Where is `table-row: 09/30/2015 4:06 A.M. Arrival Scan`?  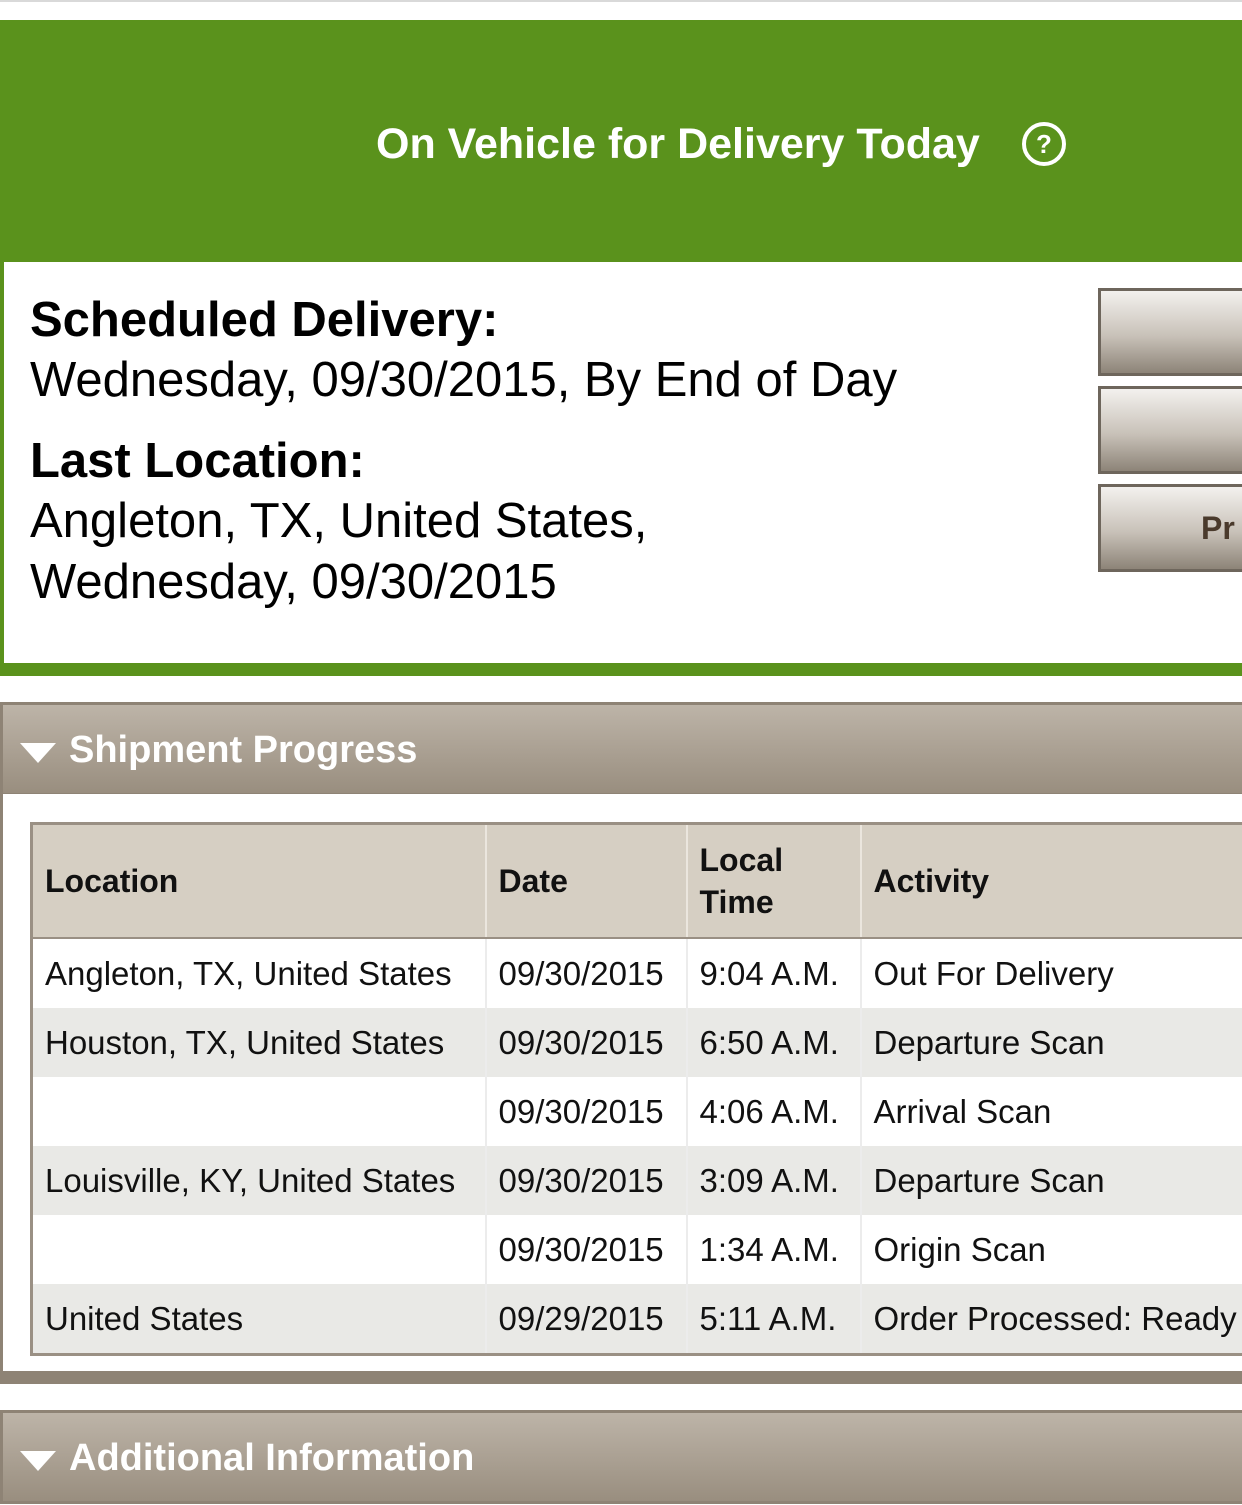
table-row: 09/30/2015 4:06 A.M. Arrival Scan is located at coordinates (636, 1111).